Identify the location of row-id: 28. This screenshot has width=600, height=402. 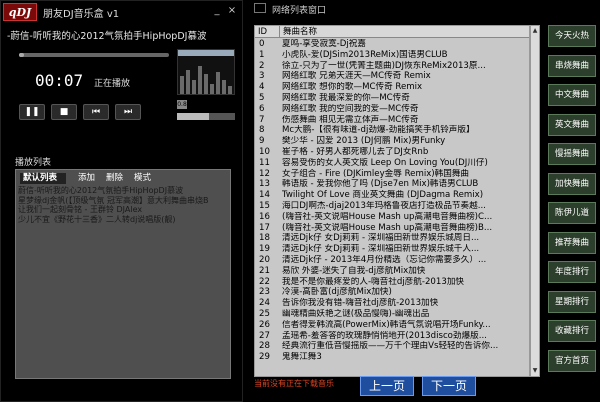
(264, 346).